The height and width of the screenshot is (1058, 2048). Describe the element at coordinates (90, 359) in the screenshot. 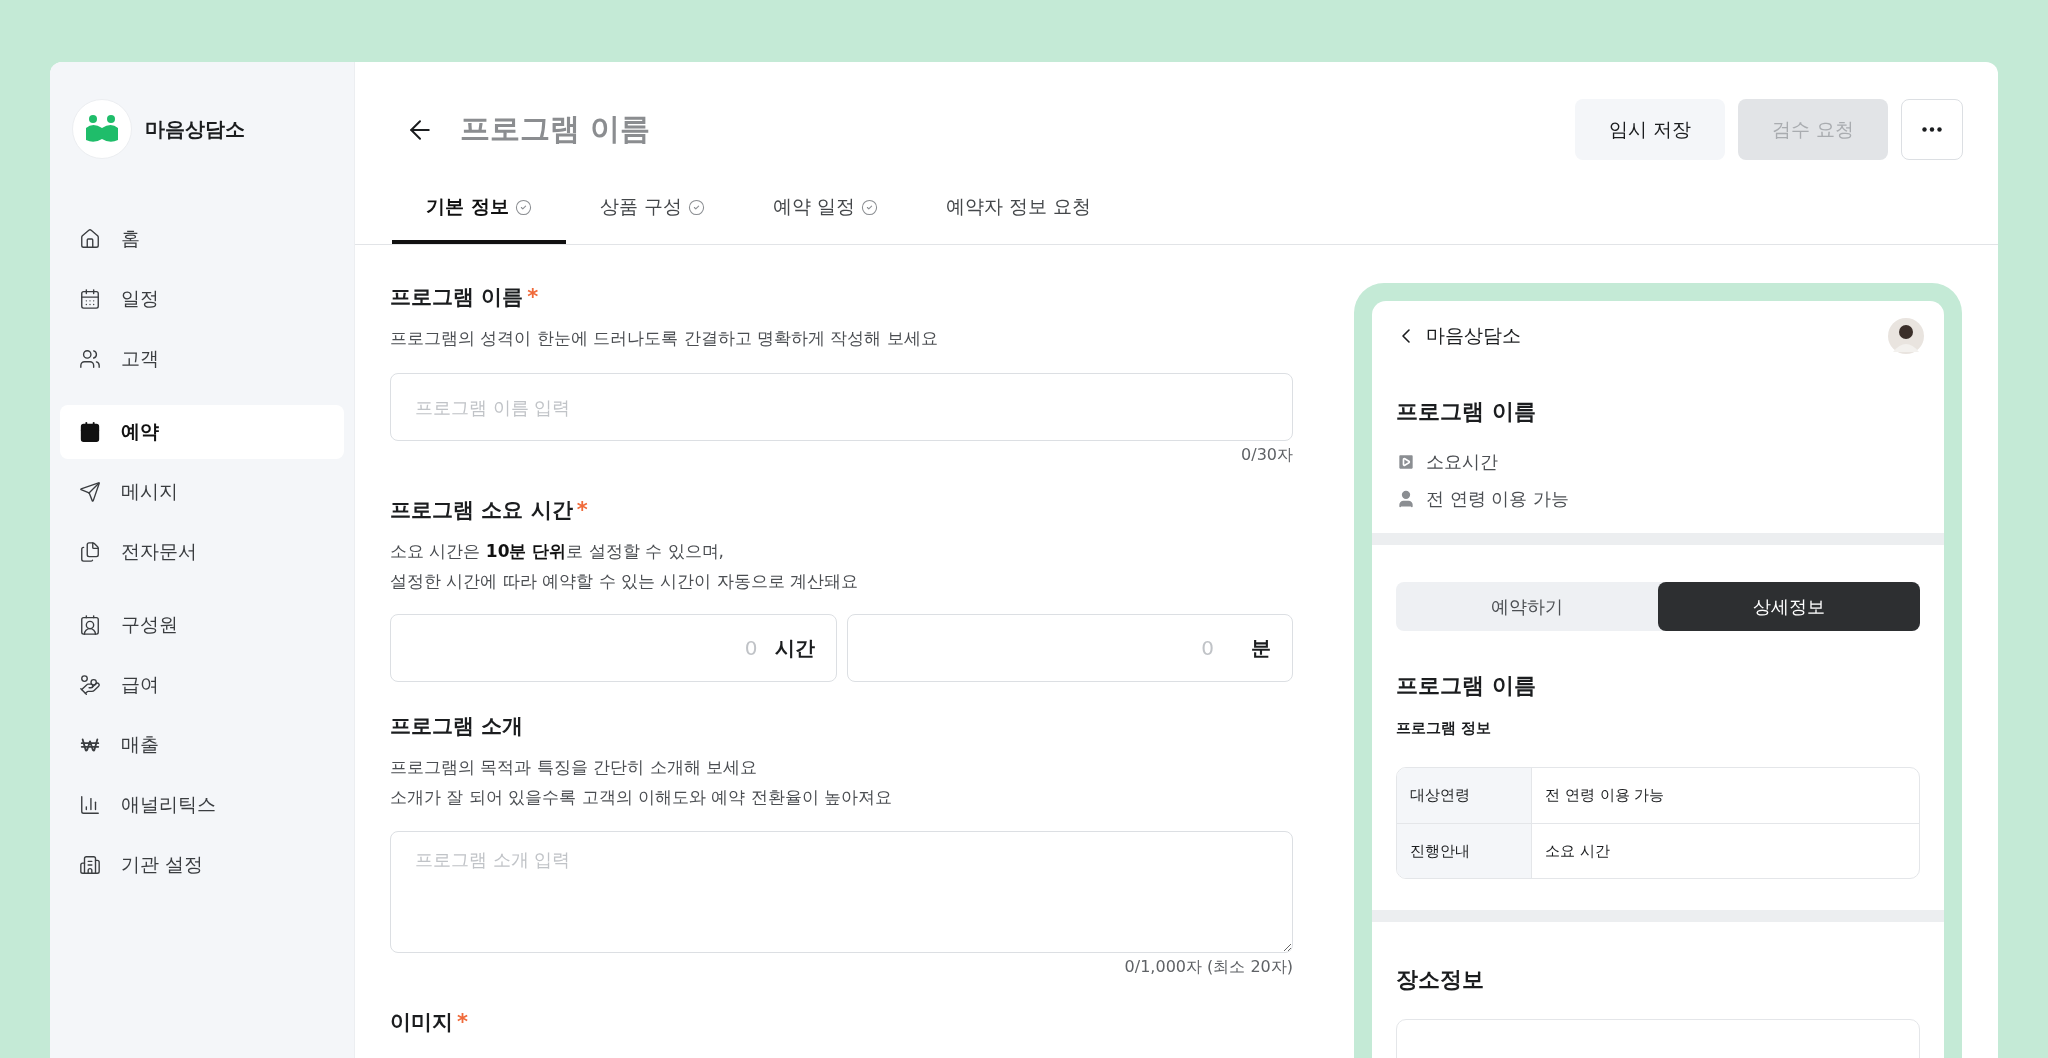

I see `people-icon` at that location.